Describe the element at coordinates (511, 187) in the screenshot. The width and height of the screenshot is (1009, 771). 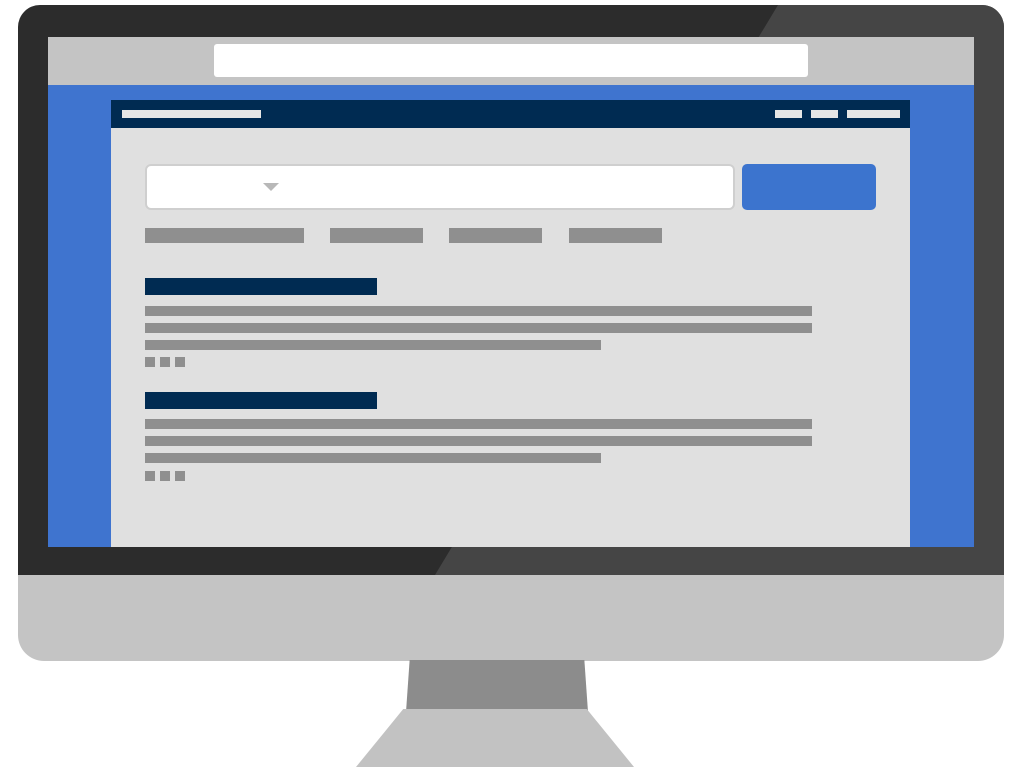
I see `search-input` at that location.